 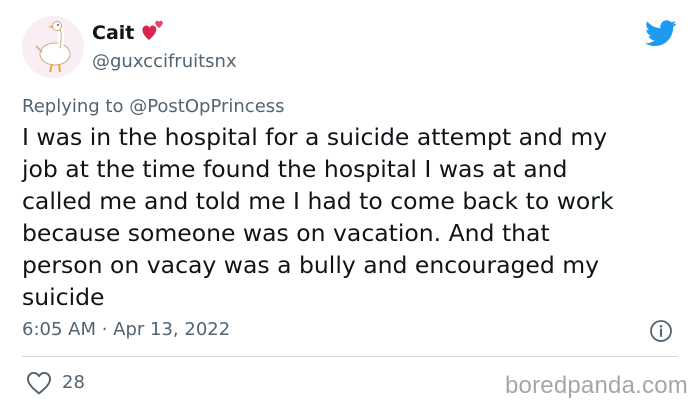 What do you see at coordinates (39, 383) in the screenshot?
I see `heart-outline-icon` at bounding box center [39, 383].